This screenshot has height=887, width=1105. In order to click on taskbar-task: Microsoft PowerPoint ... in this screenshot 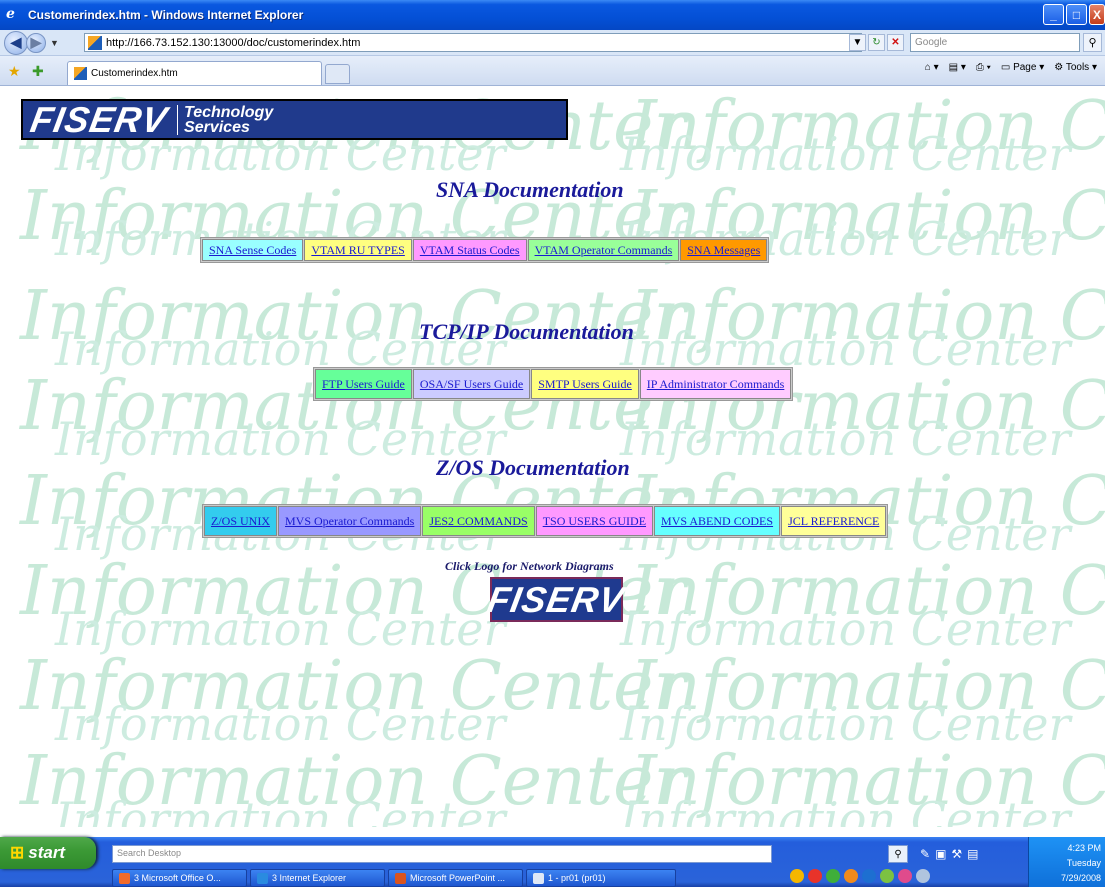, I will do `click(455, 878)`.